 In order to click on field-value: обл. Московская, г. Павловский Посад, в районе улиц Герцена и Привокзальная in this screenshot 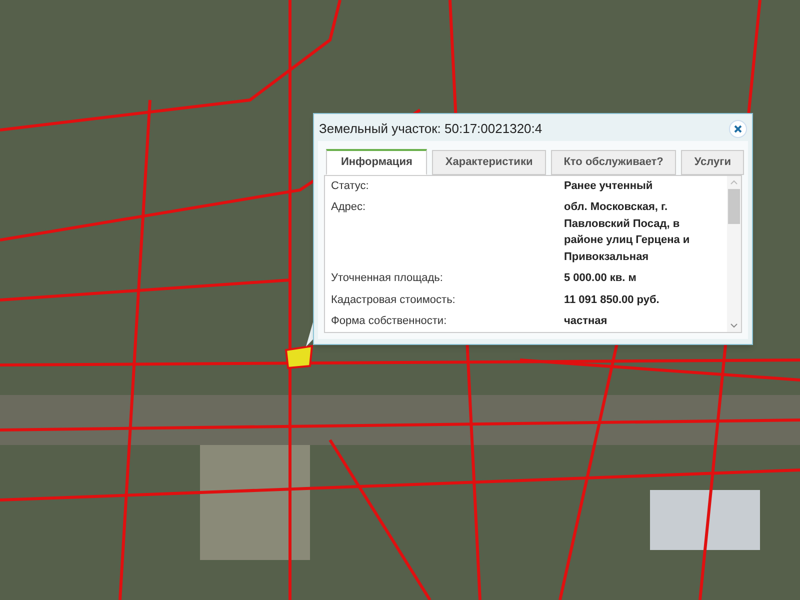, I will do `click(627, 232)`.